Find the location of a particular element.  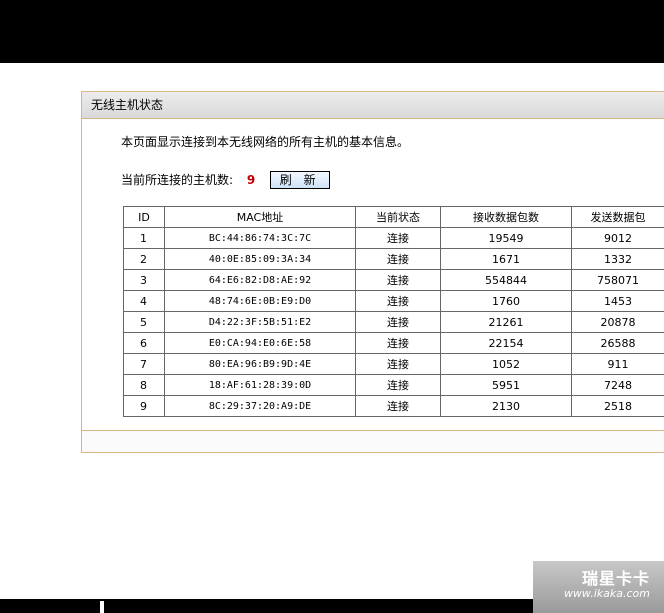

cell-rx-packets: 5951 is located at coordinates (506, 385).